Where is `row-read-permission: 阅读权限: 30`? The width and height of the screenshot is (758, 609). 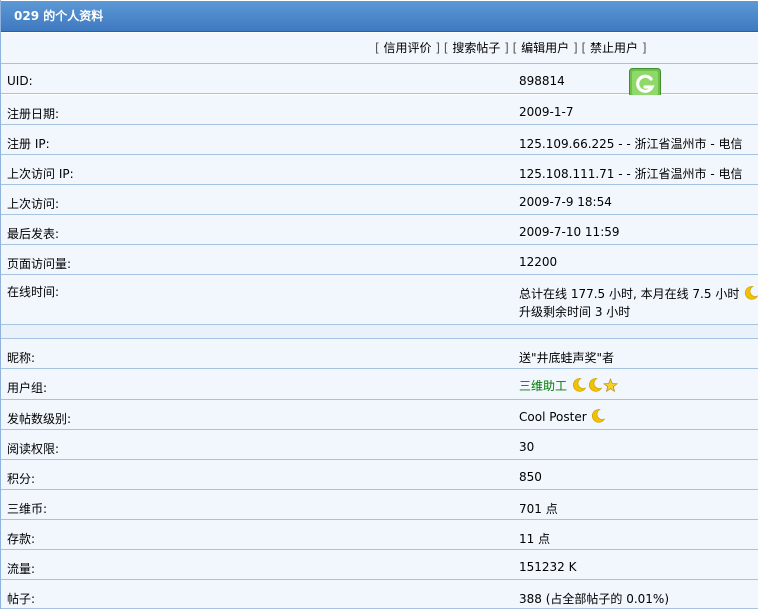
row-read-permission: 阅读权限: 30 is located at coordinates (379, 445).